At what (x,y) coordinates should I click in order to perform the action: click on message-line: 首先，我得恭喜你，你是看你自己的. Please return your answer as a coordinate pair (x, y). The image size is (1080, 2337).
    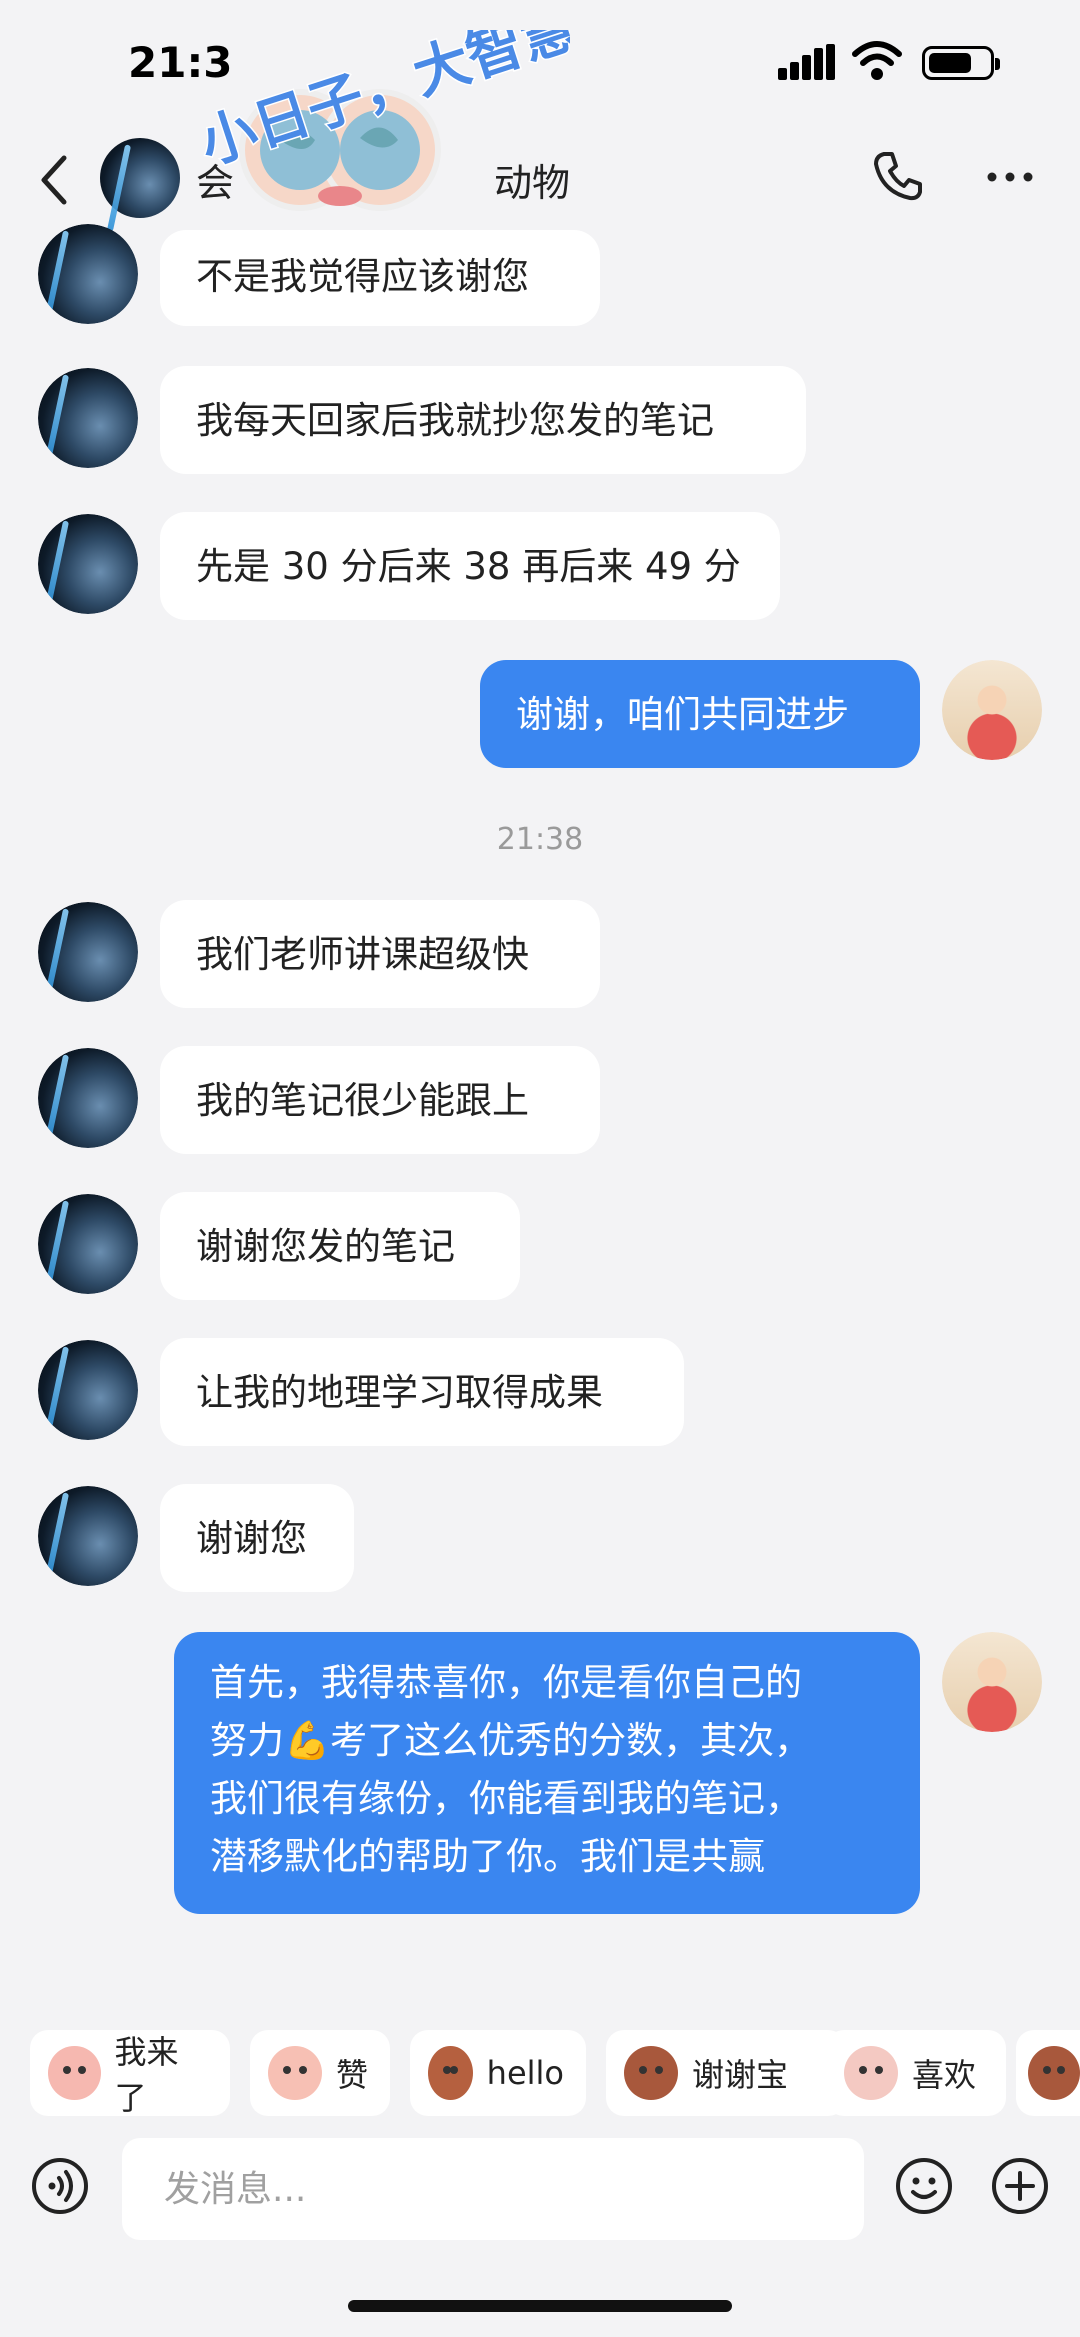
    Looking at the image, I should click on (506, 1682).